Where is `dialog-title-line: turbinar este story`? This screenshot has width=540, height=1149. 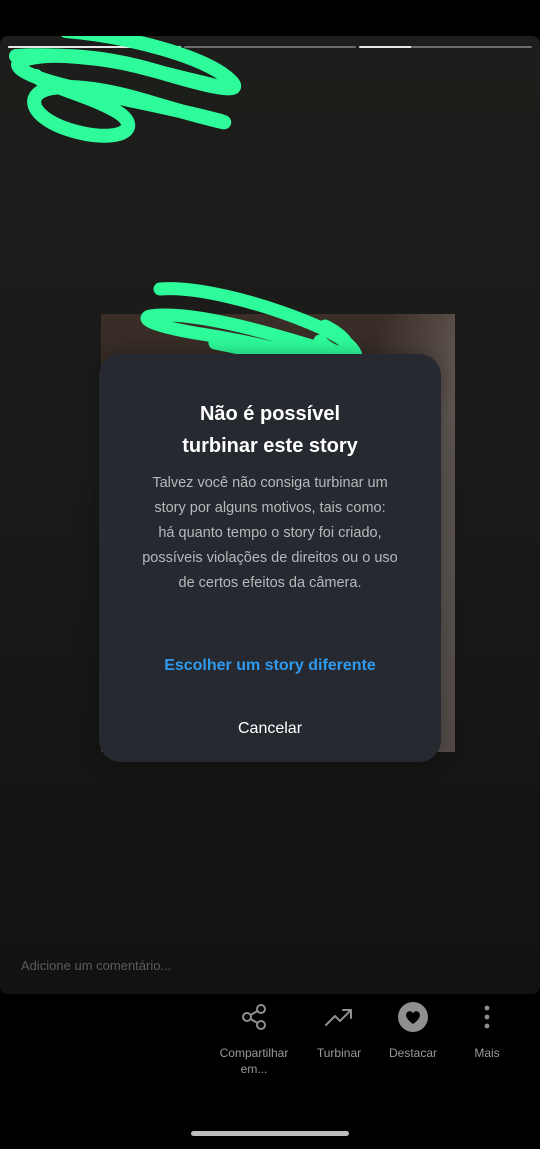 dialog-title-line: turbinar este story is located at coordinates (270, 446).